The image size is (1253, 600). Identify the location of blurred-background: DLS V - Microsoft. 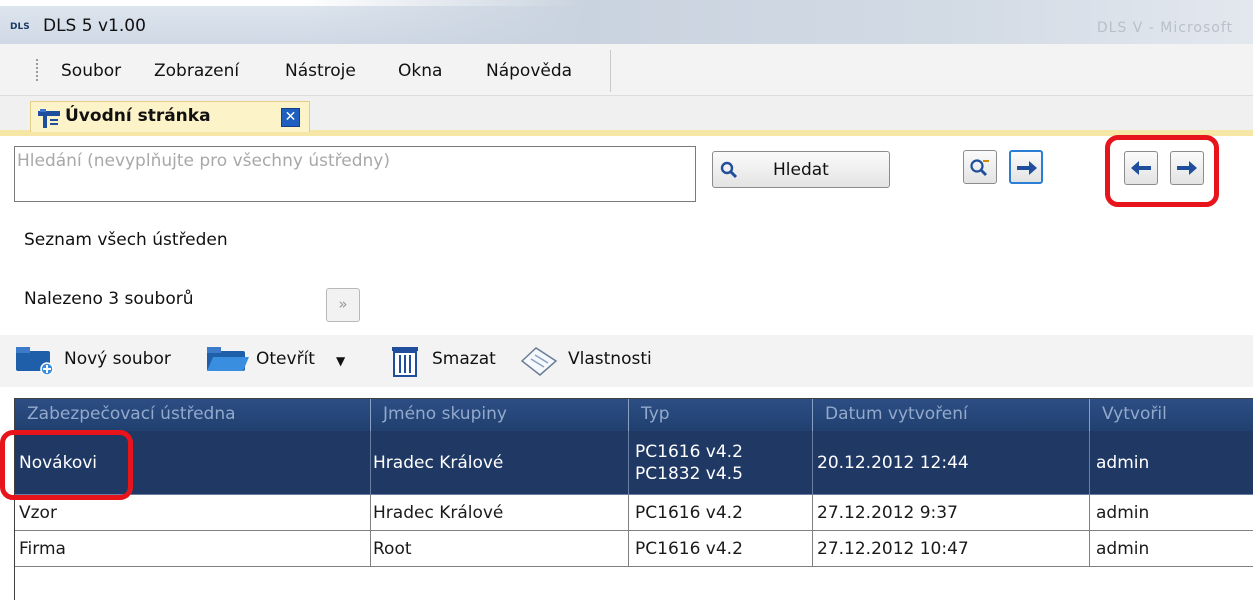
(776, 22).